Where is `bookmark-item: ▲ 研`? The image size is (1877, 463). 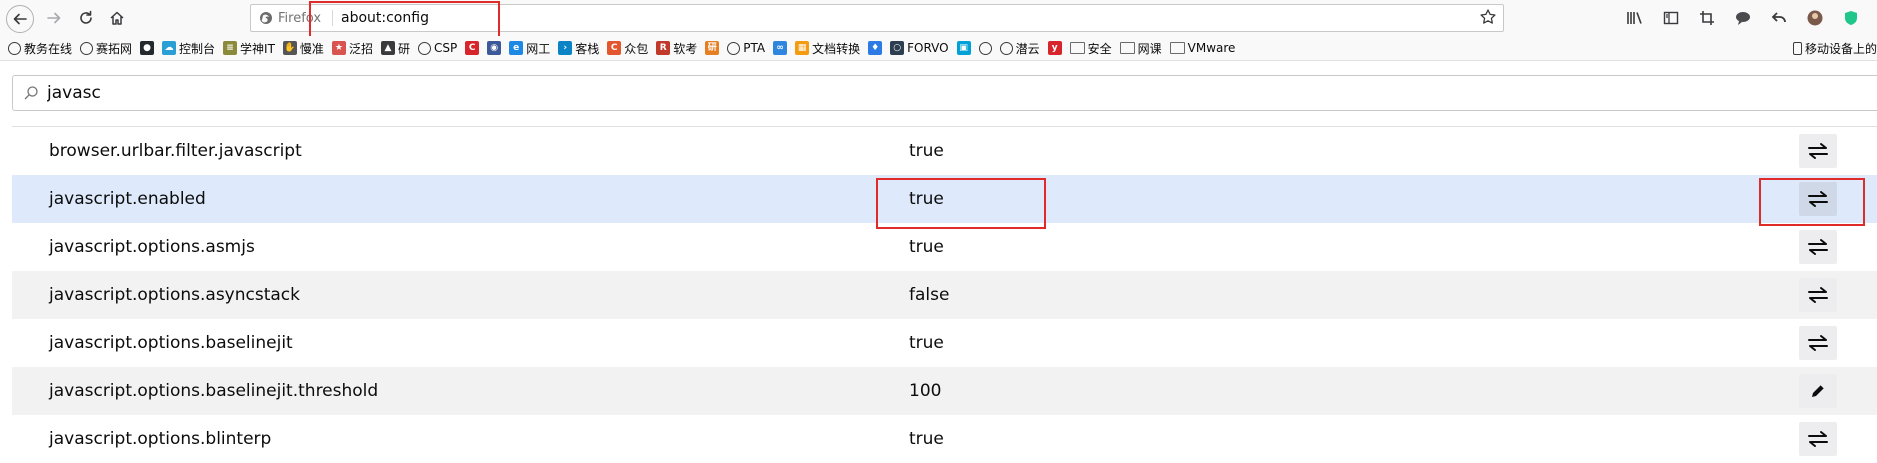
bookmark-item: ▲ 研 is located at coordinates (395, 48).